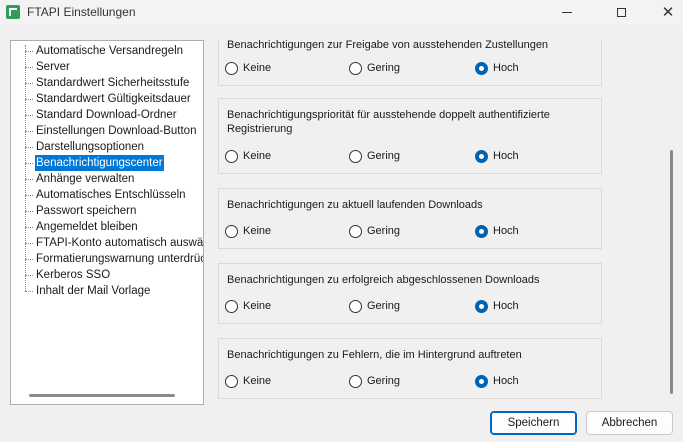 Image resolution: width=683 pixels, height=442 pixels. I want to click on tree-item-sicherheitsstufe: Standardwert Sicherheitsstufe, so click(107, 83).